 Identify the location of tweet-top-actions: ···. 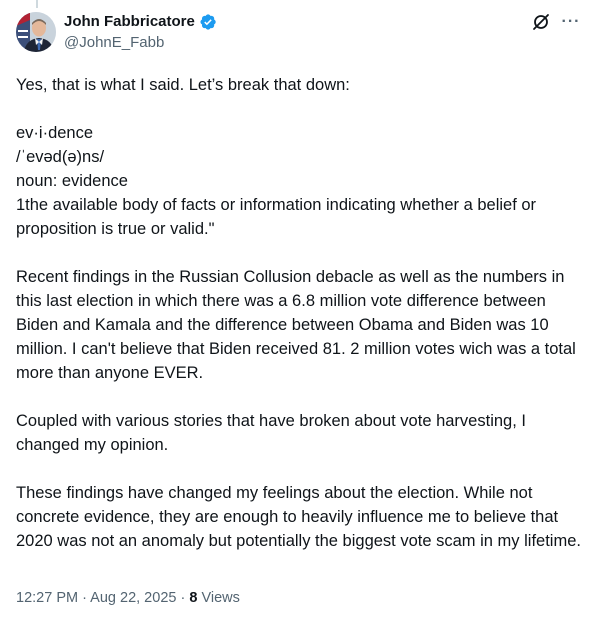
(556, 22).